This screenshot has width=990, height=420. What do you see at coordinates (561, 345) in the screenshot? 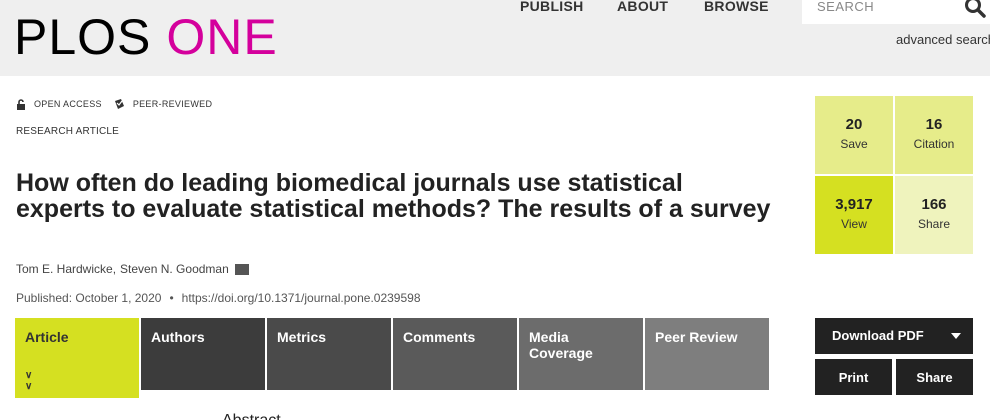
I see `tab-label: Media Coverage` at bounding box center [561, 345].